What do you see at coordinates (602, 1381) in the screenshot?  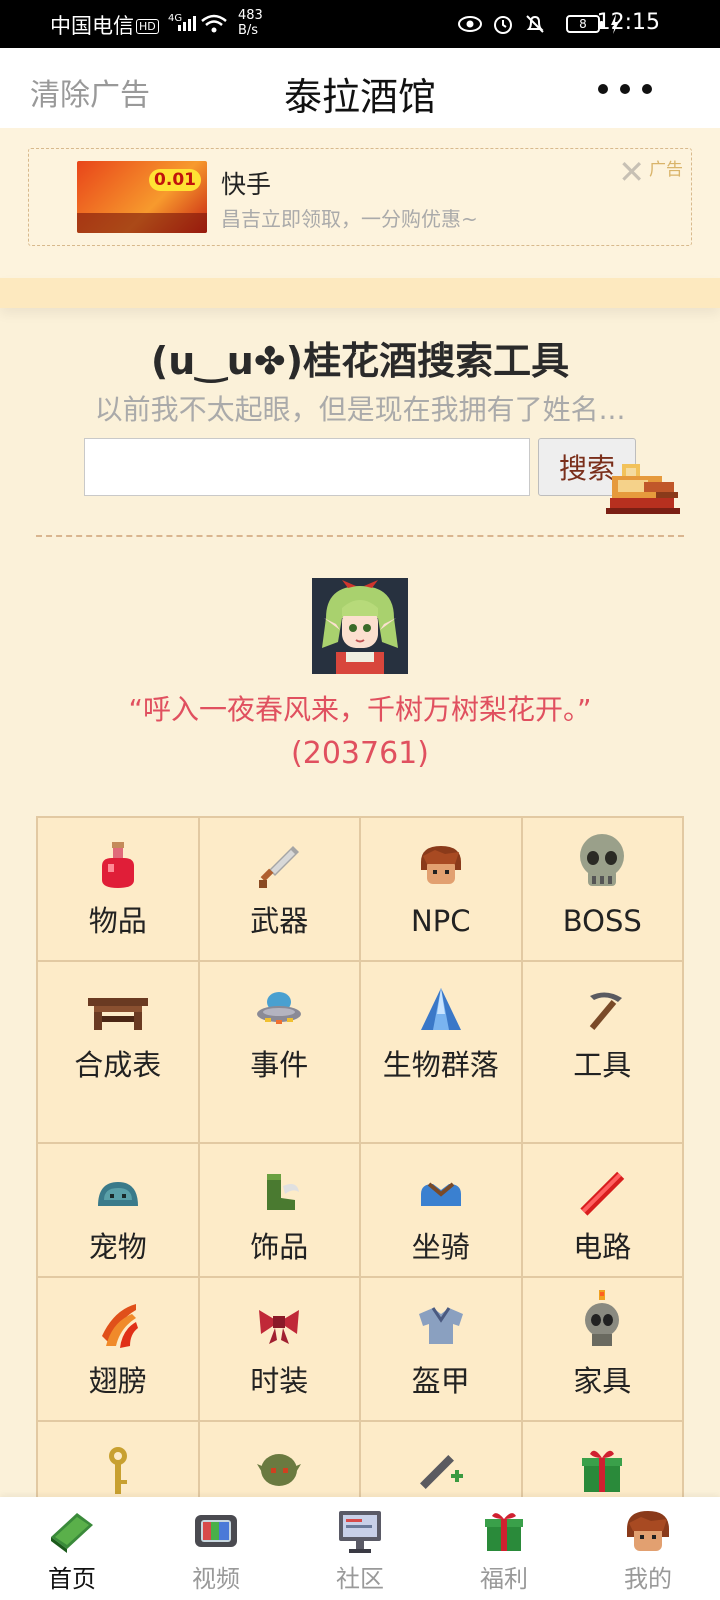 I see `category-label: 家具` at bounding box center [602, 1381].